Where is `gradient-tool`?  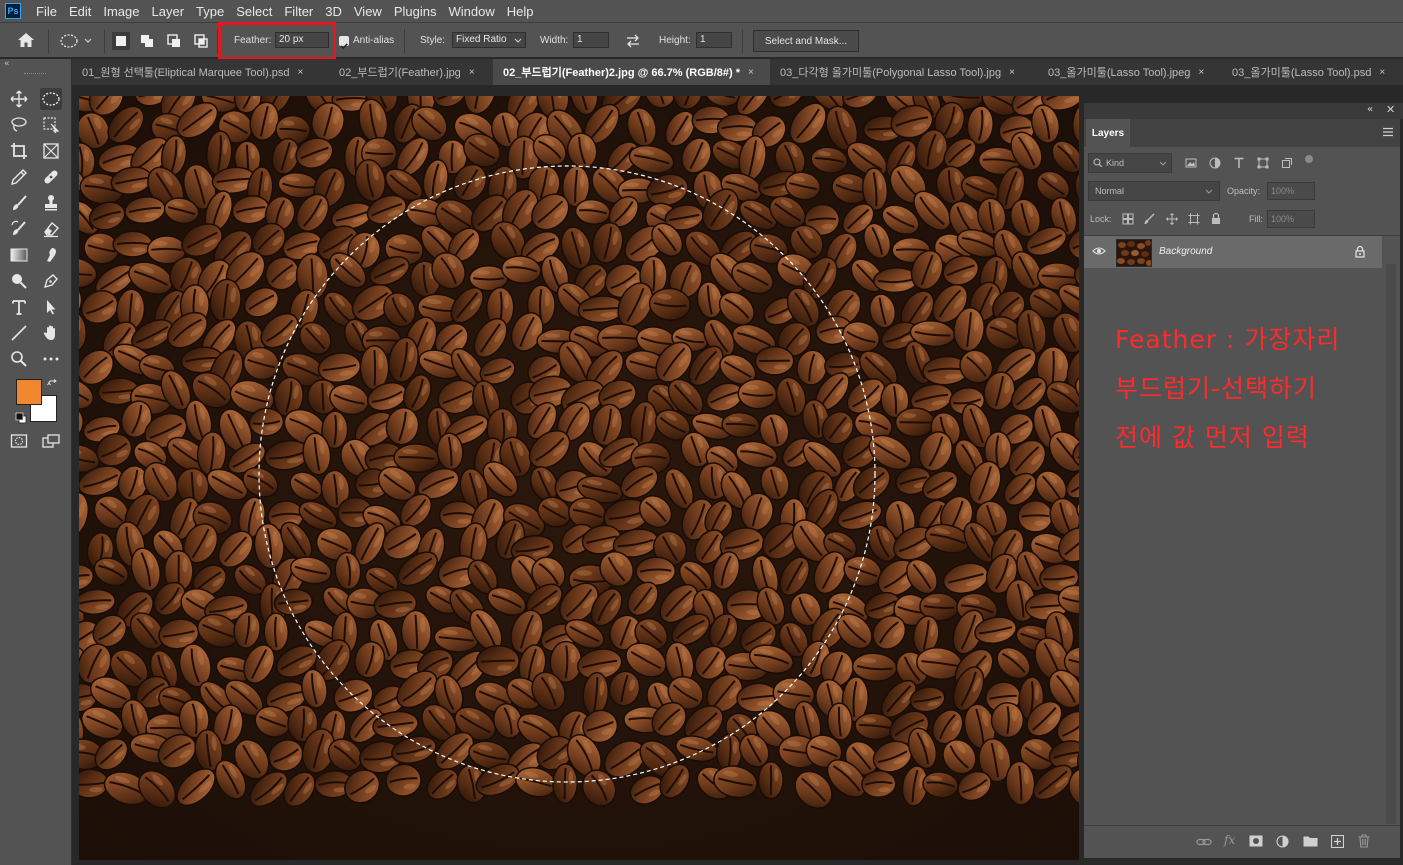 gradient-tool is located at coordinates (19, 255).